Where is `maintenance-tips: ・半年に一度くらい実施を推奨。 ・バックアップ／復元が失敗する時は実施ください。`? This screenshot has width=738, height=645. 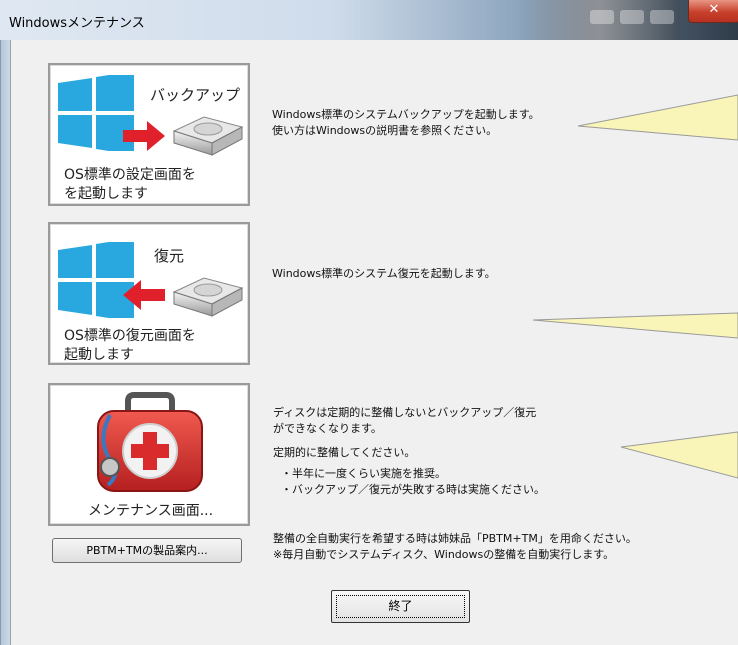 maintenance-tips: ・半年に一度くらい実施を推奨。 ・バックアップ／復元が失敗する時は実施ください。 is located at coordinates (413, 482).